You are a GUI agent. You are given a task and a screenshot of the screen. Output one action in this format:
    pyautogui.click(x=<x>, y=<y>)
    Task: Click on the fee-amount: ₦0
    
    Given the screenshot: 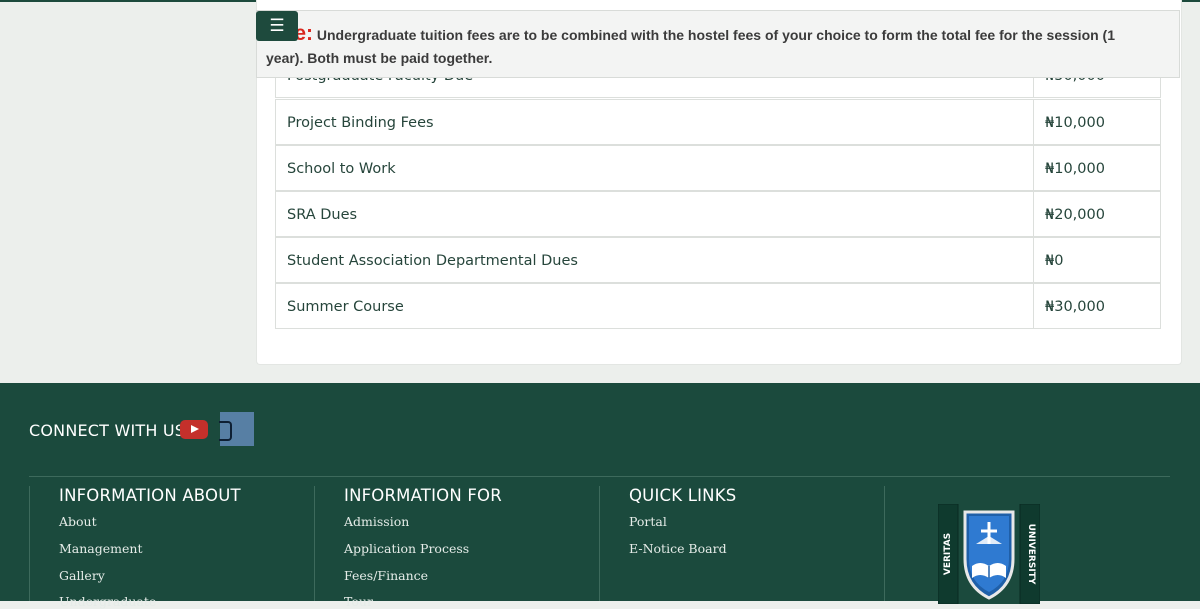 What is the action you would take?
    pyautogui.click(x=1097, y=260)
    